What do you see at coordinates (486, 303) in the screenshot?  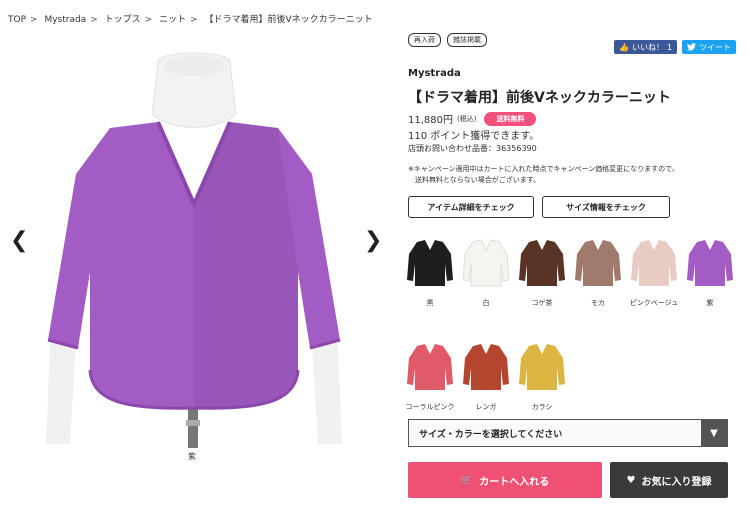 I see `swatch-label: 白` at bounding box center [486, 303].